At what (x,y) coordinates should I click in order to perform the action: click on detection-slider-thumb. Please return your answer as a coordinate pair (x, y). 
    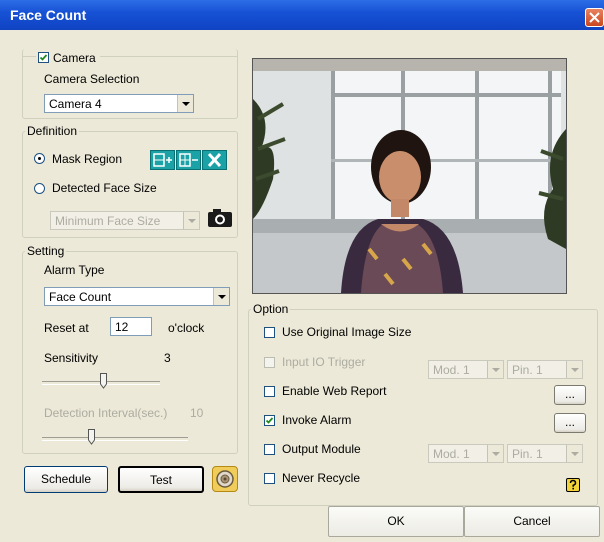
    Looking at the image, I should click on (91, 437).